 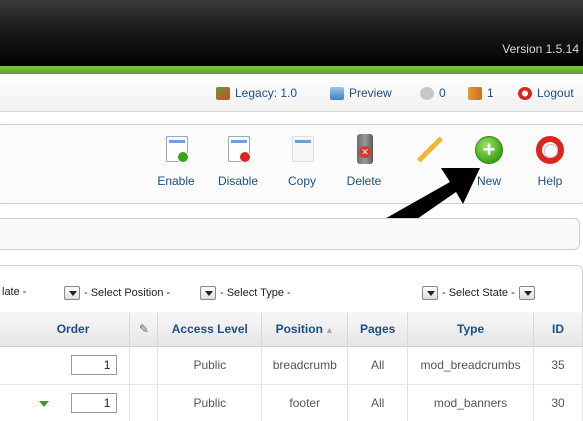 I want to click on logout-icon, so click(x=525, y=93).